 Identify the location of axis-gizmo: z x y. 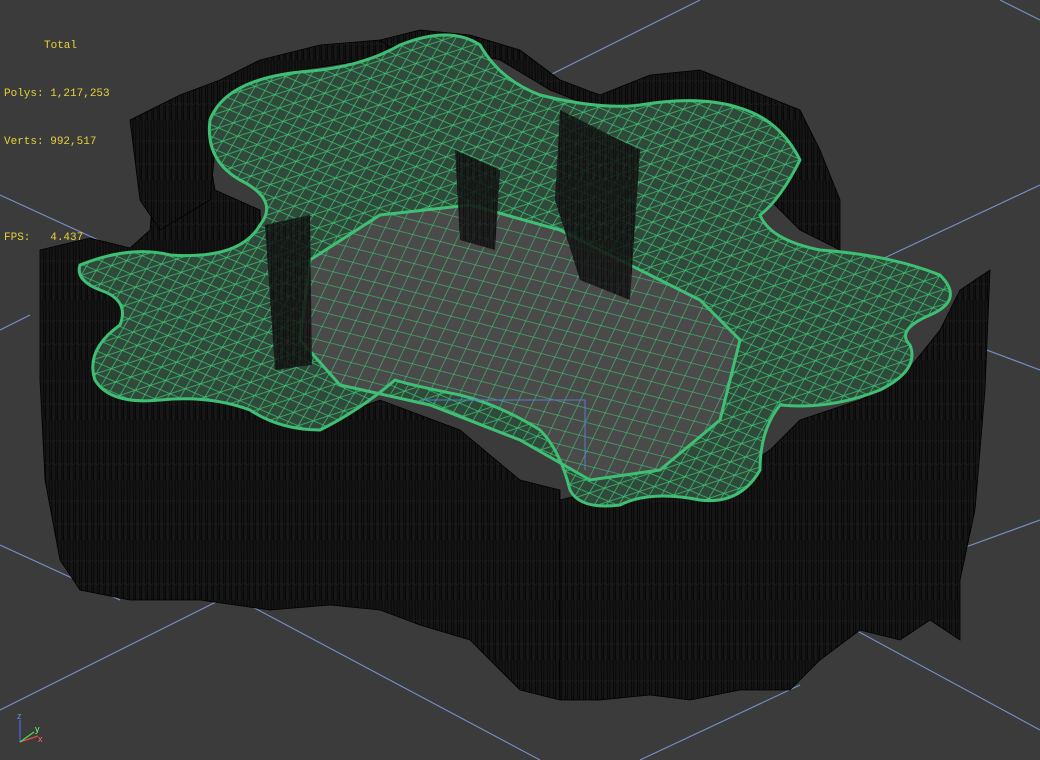
(30, 728).